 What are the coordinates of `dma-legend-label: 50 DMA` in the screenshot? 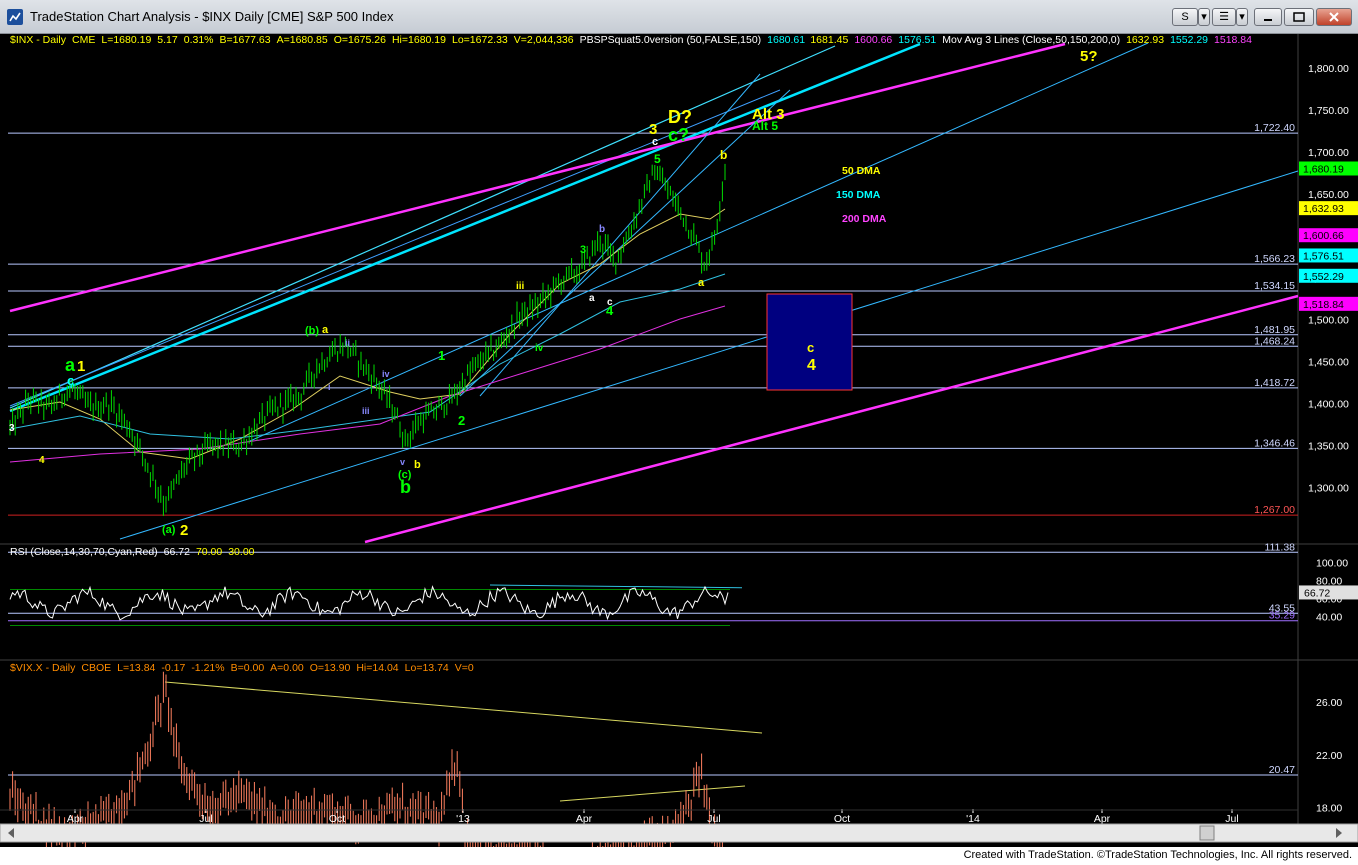 It's located at (861, 171).